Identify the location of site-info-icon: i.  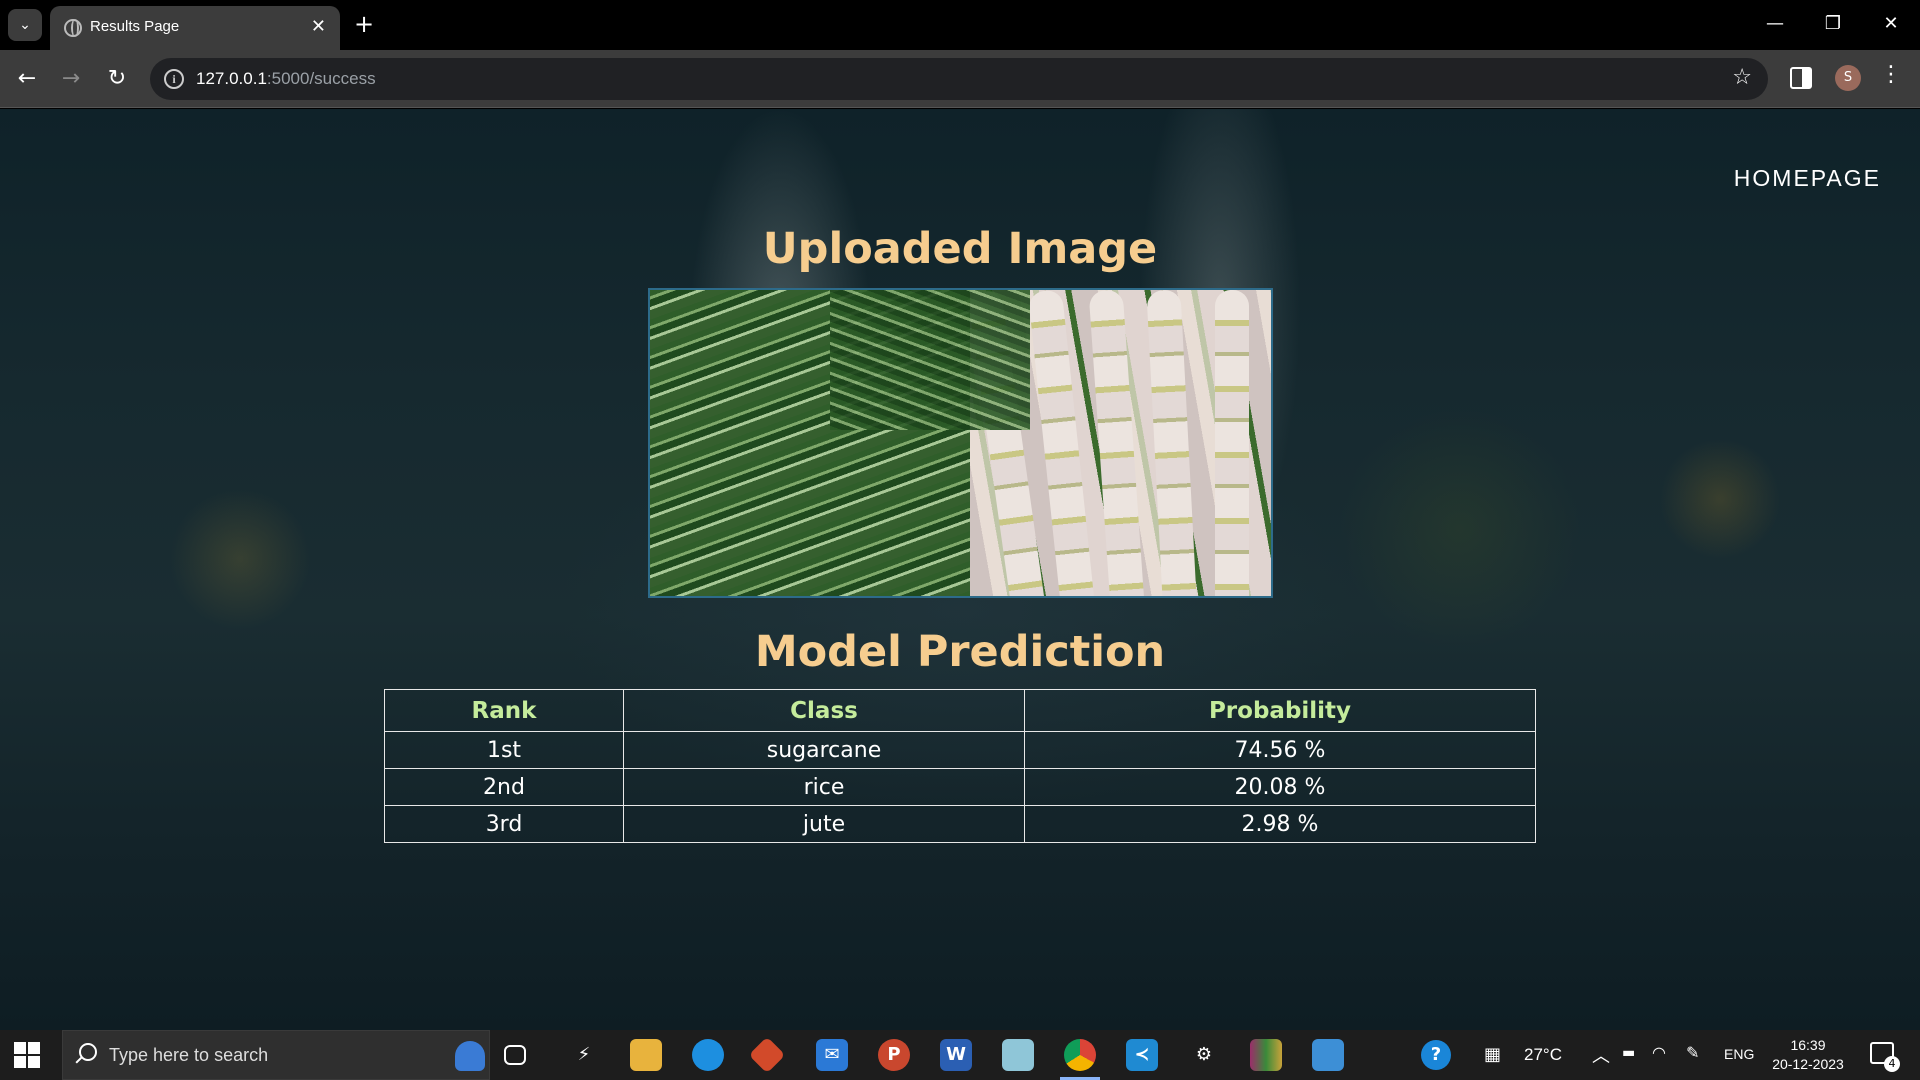
(174, 79).